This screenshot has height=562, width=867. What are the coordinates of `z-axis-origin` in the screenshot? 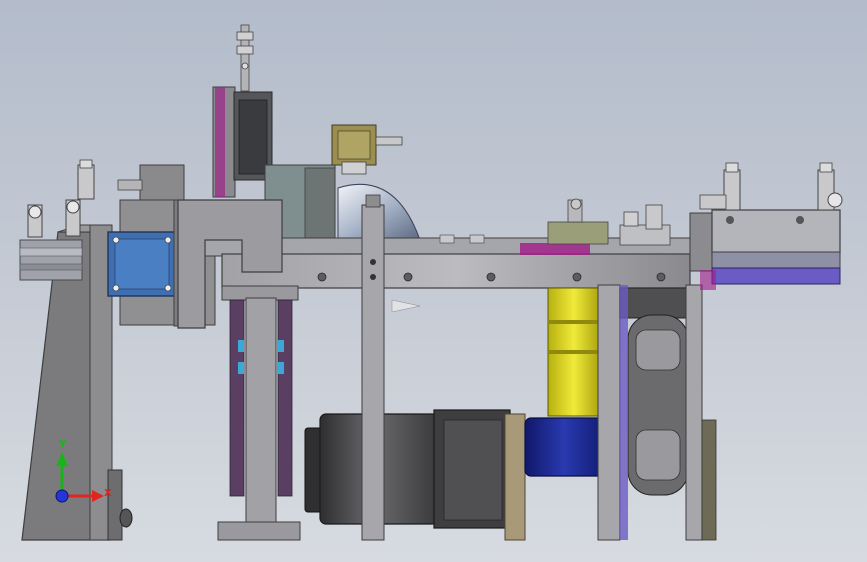 It's located at (62, 496).